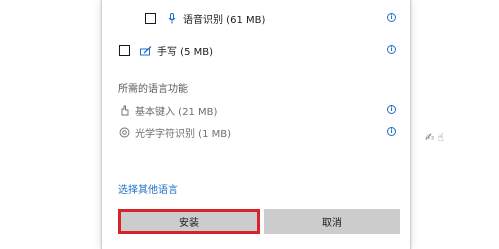 The width and height of the screenshot is (499, 249). Describe the element at coordinates (391, 17) in the screenshot. I see `speech-info-icon: i` at that location.